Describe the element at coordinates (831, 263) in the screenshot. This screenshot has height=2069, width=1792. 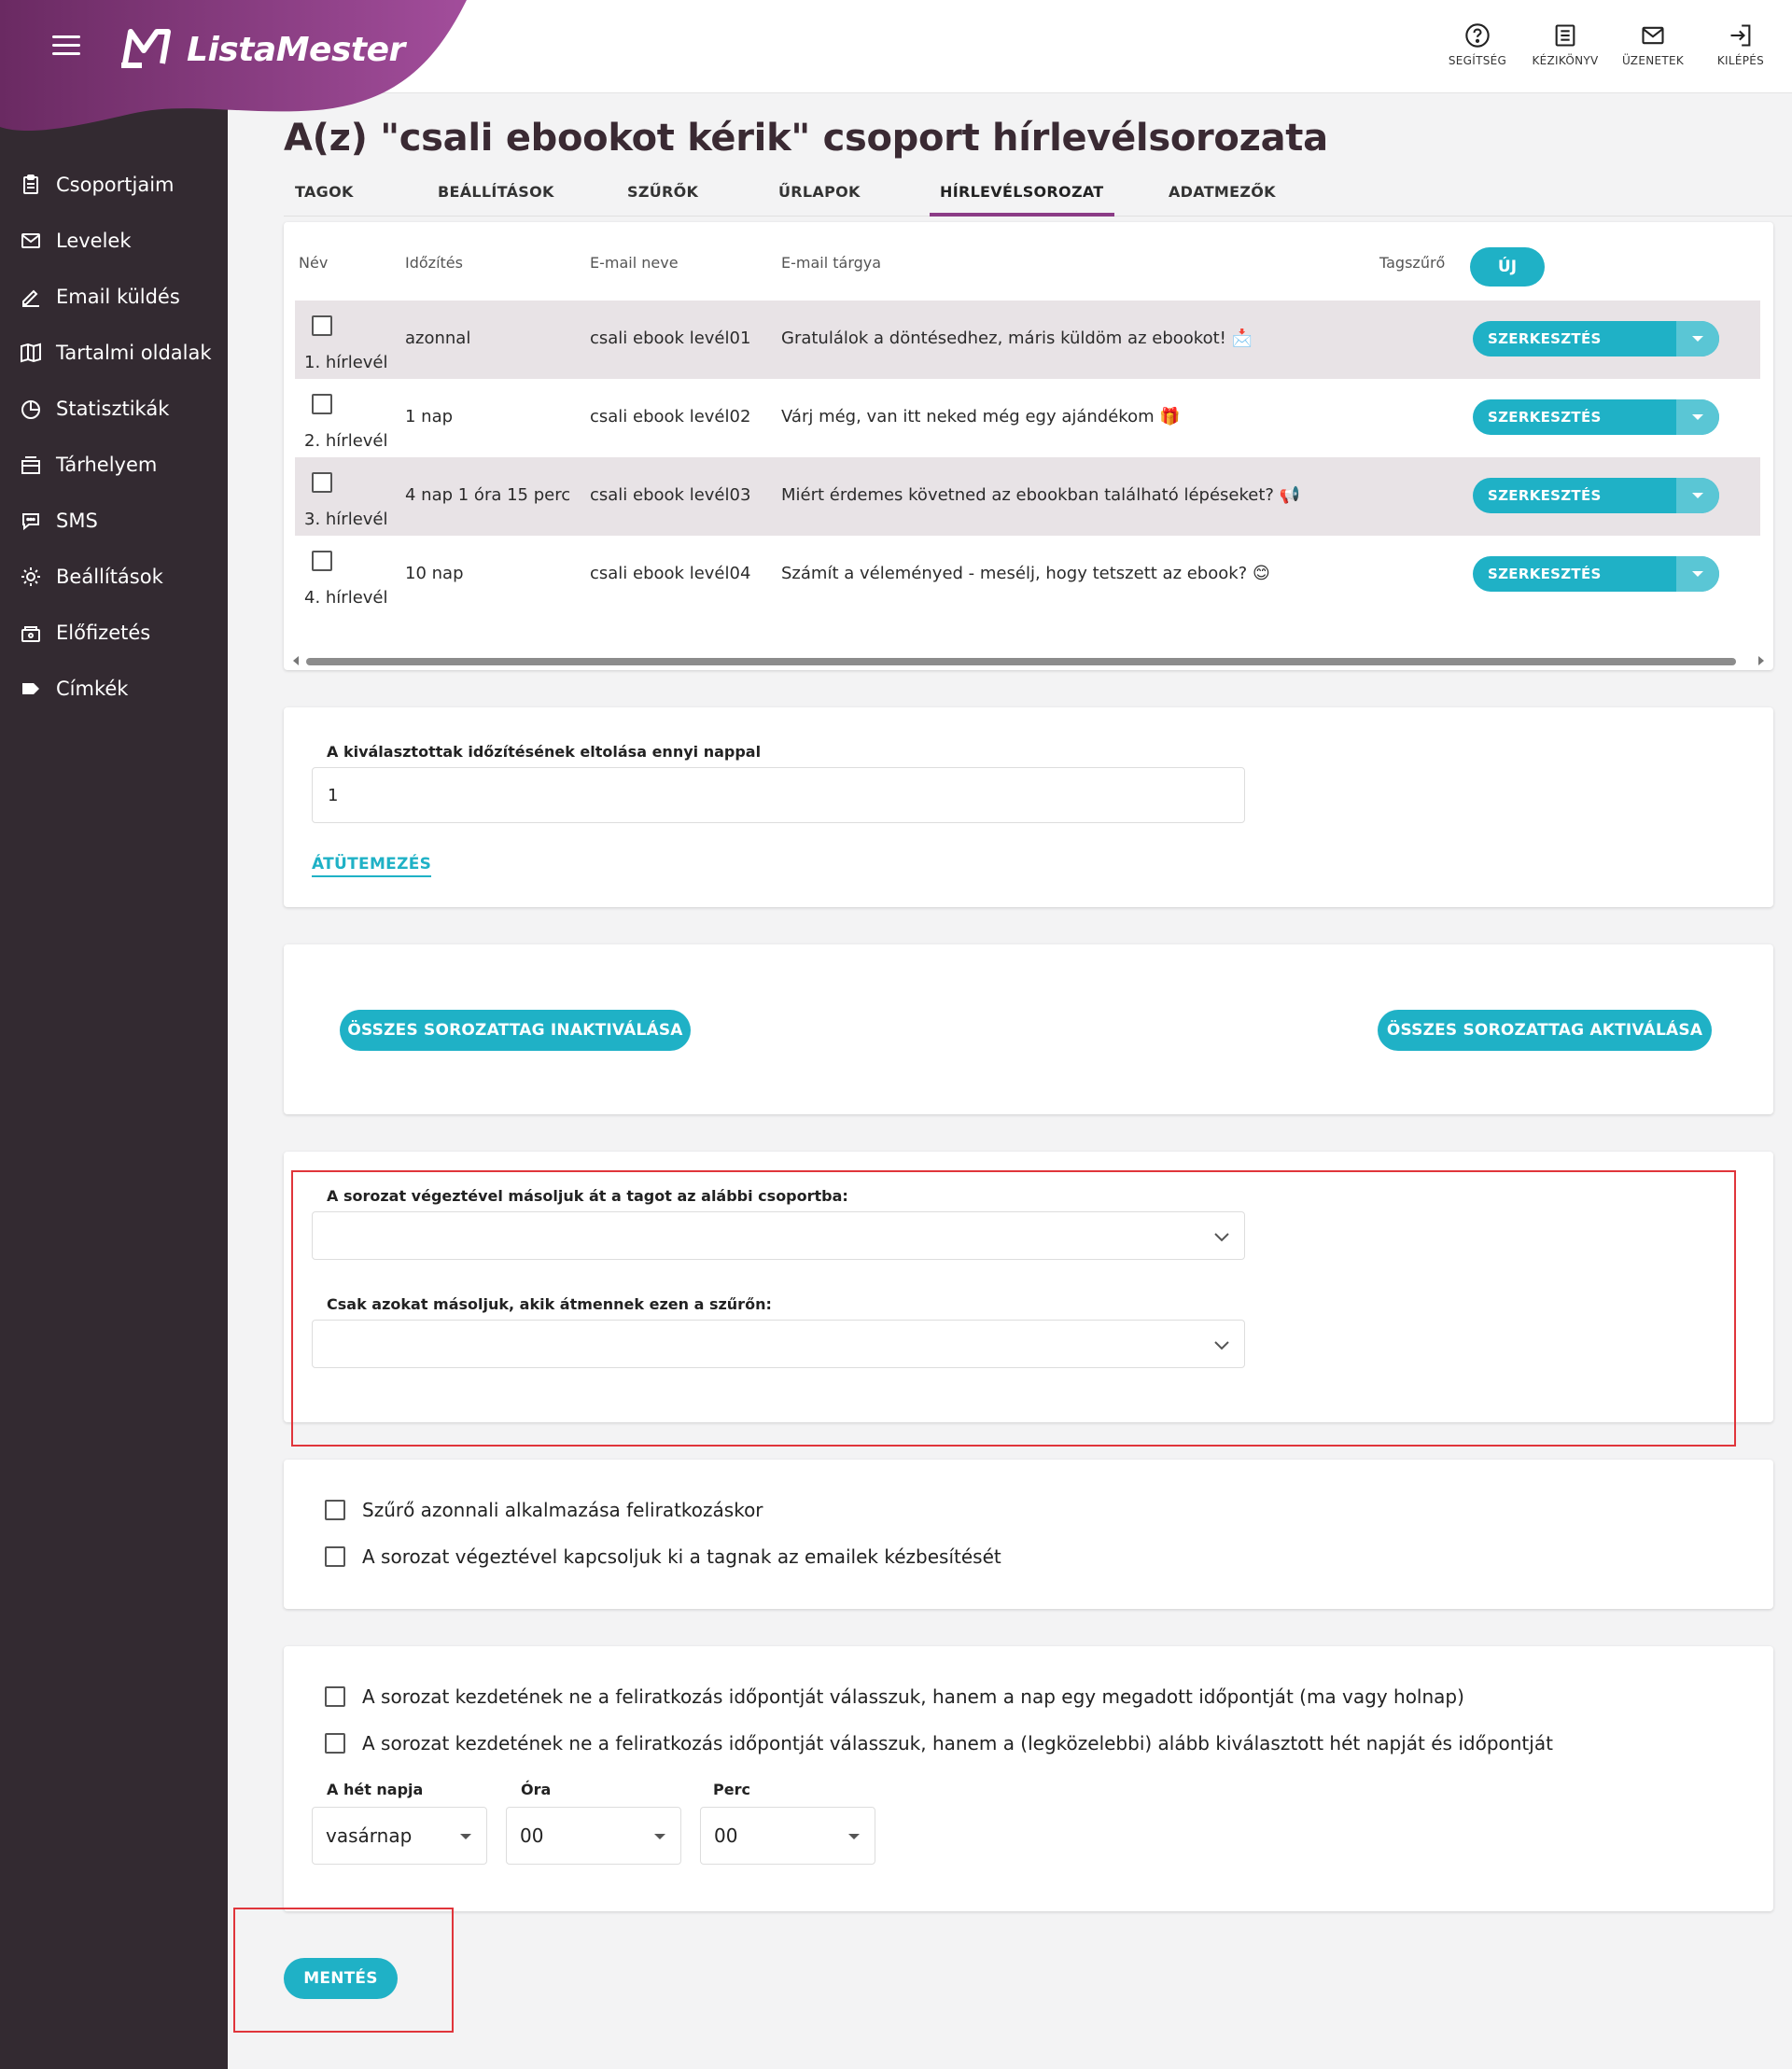
I see `col-header-subject: E-mail tárgya` at that location.